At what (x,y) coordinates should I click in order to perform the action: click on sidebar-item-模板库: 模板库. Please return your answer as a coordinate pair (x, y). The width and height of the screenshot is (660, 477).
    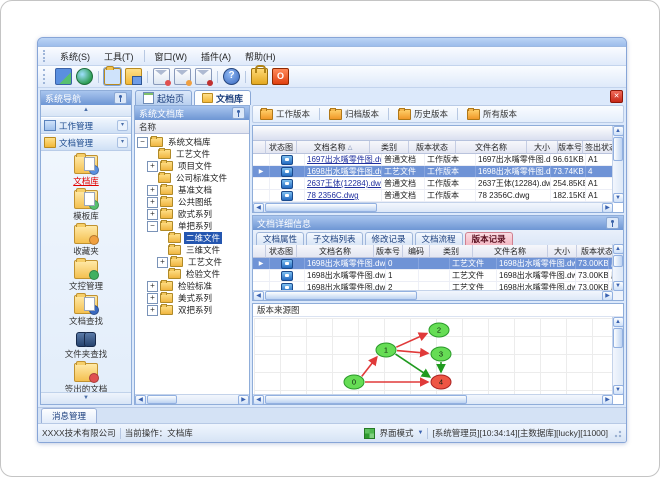
    Looking at the image, I should click on (86, 205).